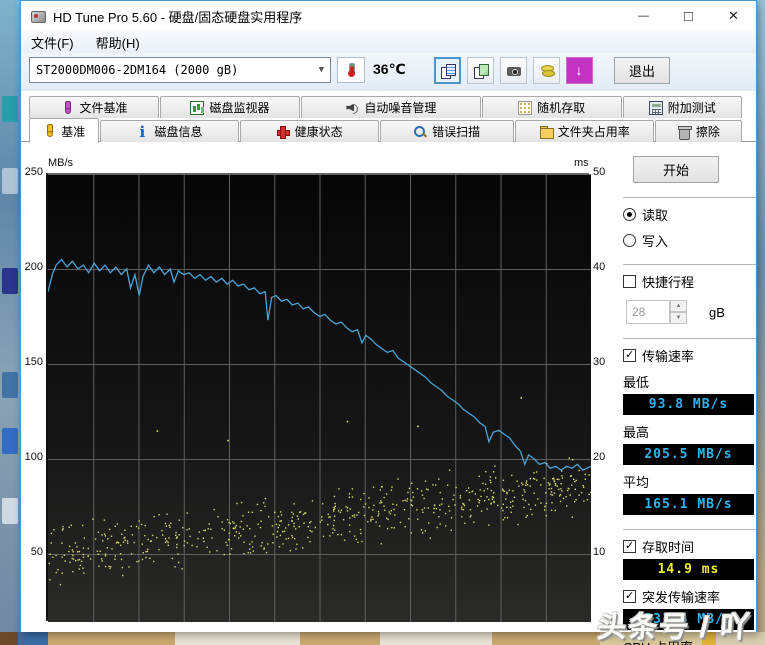  I want to click on tab-benchmark: 基准, so click(64, 130).